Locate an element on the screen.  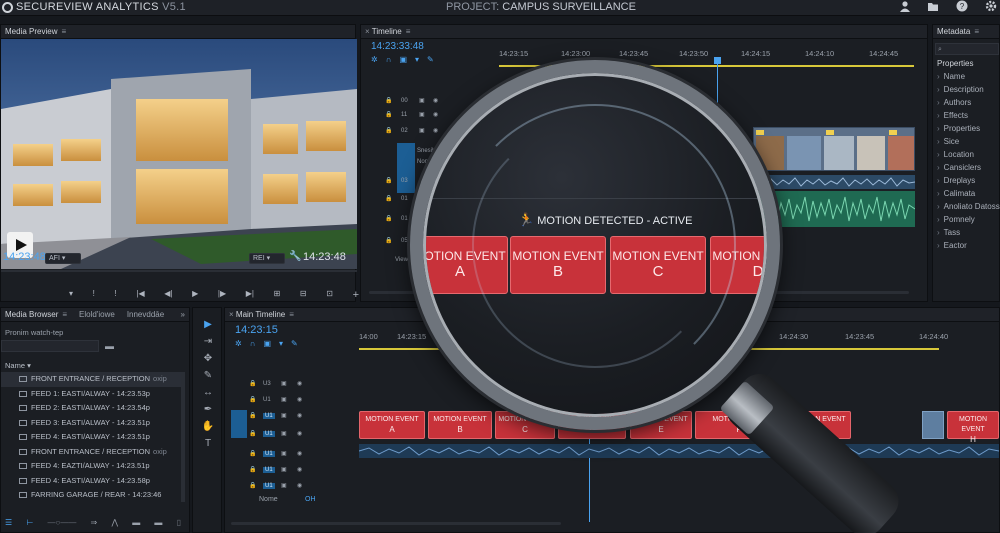
file-list-item: FEED 2: EASTI/ALWAY - 14:23.54p is located at coordinates (92, 408).